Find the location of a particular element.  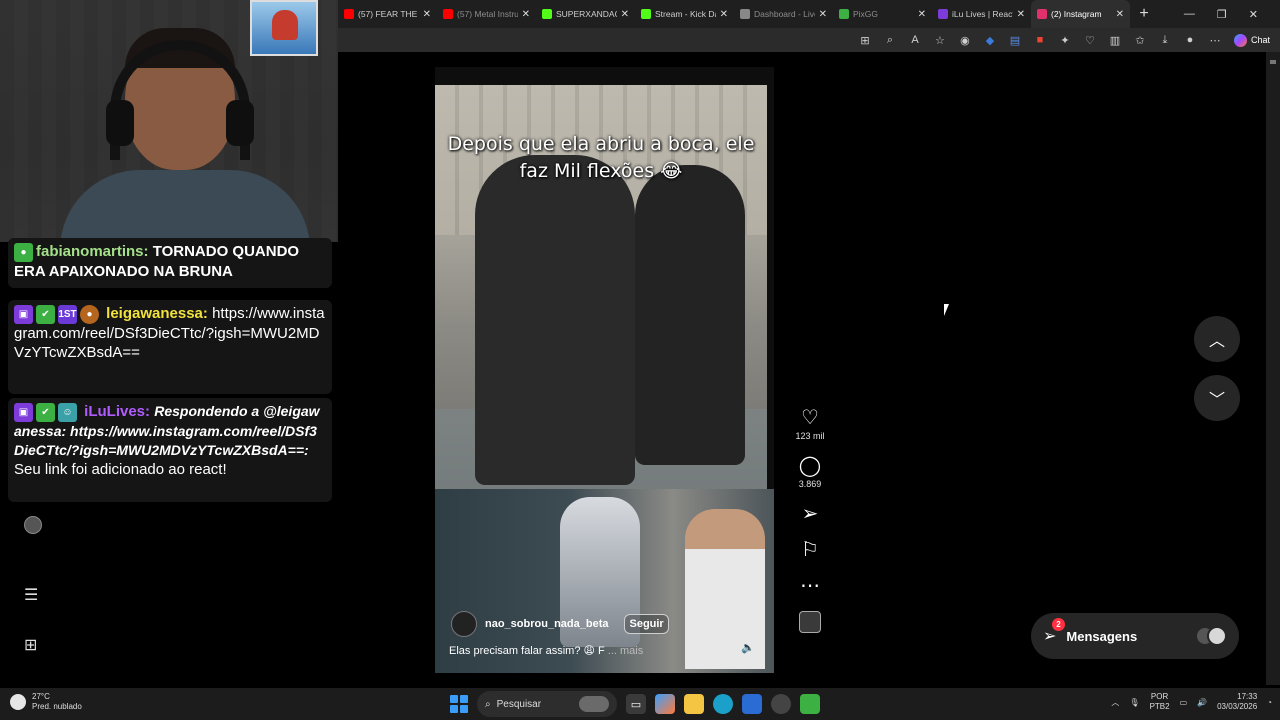

browser-tab: PixGG ✕ is located at coordinates (882, 14).